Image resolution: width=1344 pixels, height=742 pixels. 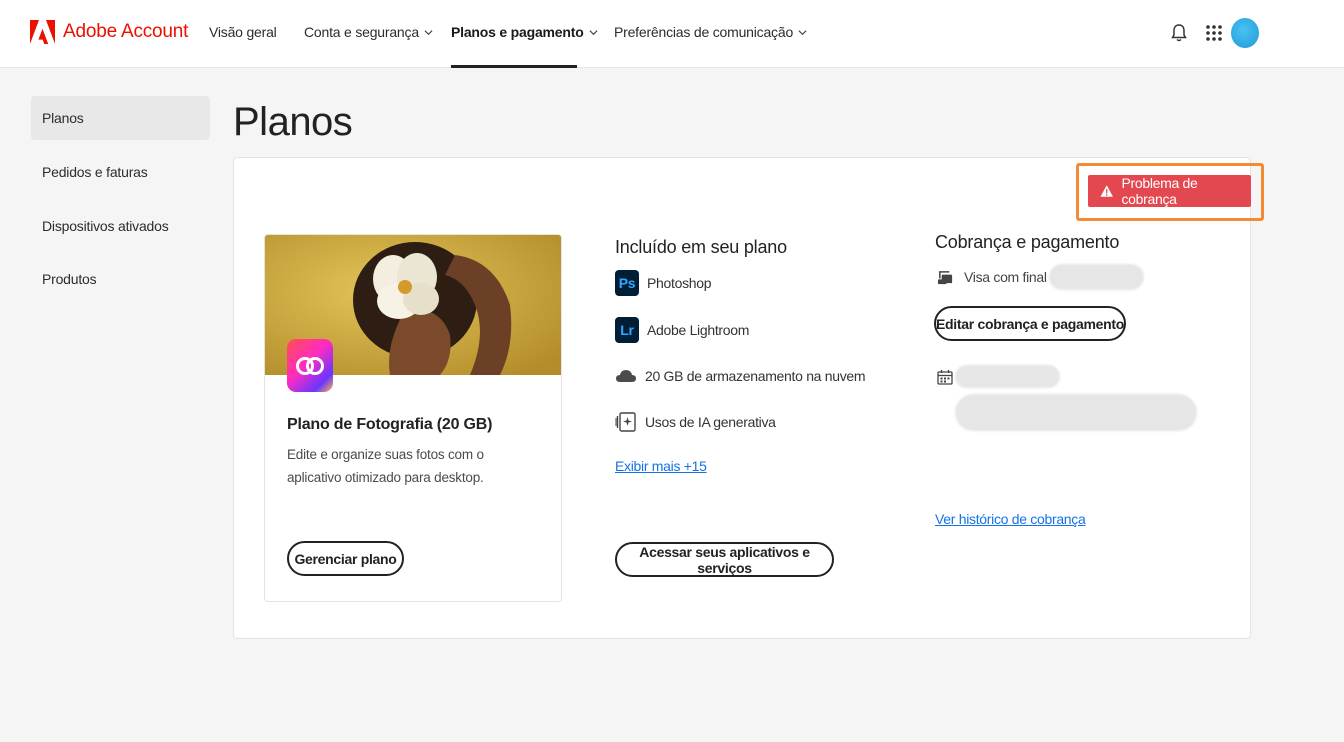 I want to click on nav-item-label: Preferências de comunicação, so click(x=704, y=32).